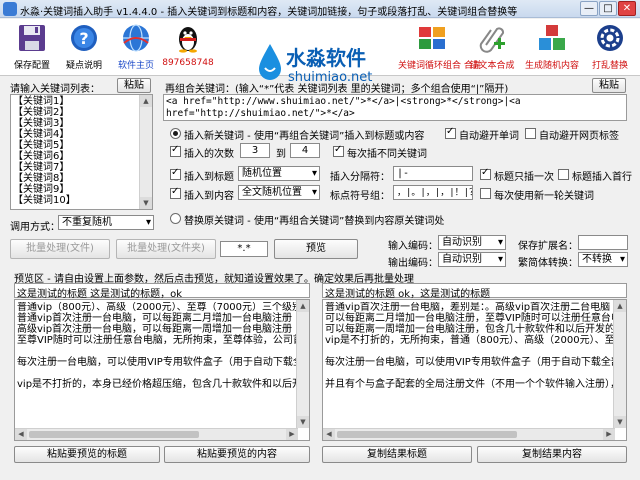  What do you see at coordinates (175, 218) in the screenshot?
I see `replace-radio` at bounding box center [175, 218].